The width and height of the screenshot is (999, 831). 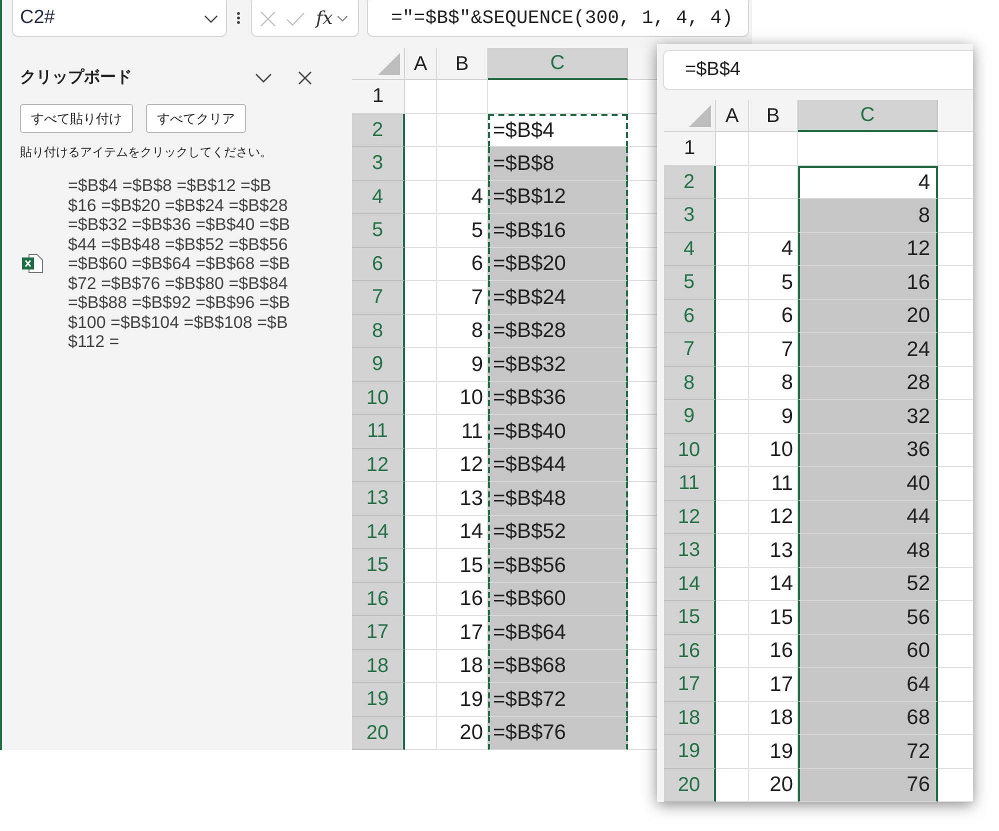 What do you see at coordinates (305, 78) in the screenshot?
I see `close-icon` at bounding box center [305, 78].